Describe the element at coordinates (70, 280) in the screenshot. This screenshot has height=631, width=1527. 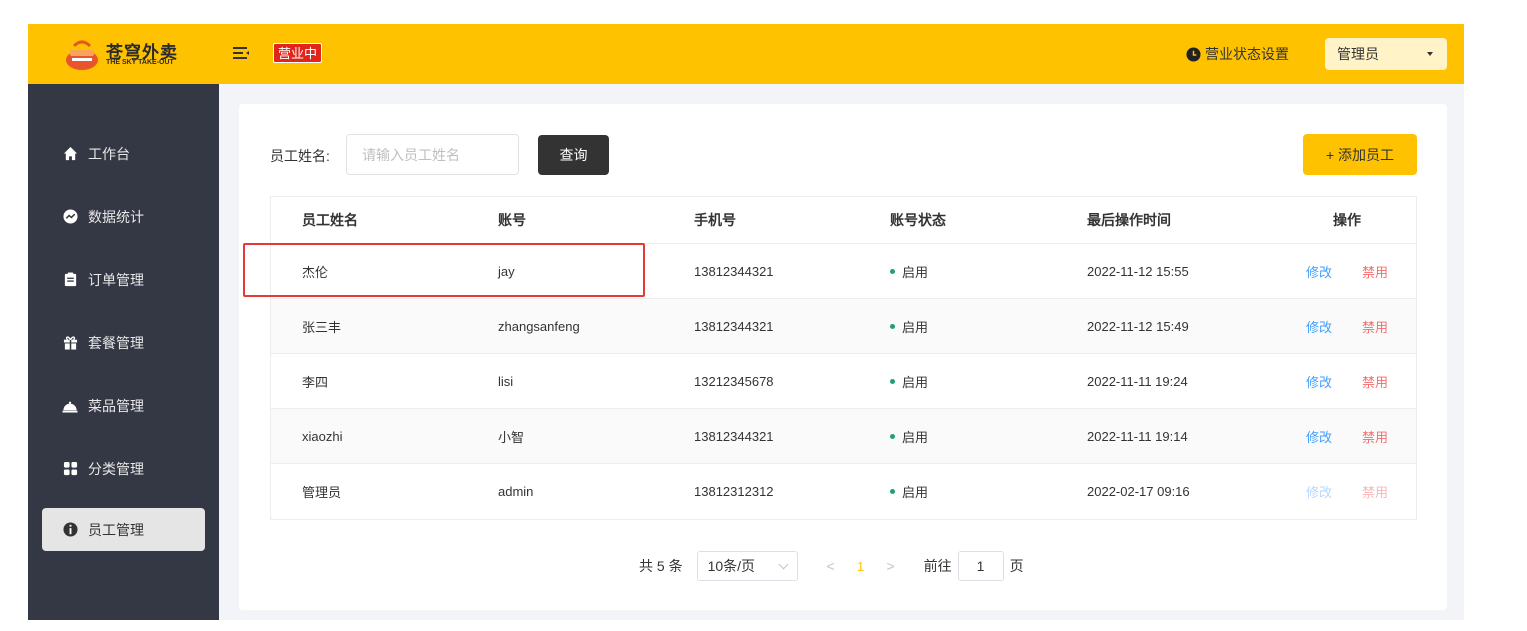
I see `clipboard-icon` at that location.